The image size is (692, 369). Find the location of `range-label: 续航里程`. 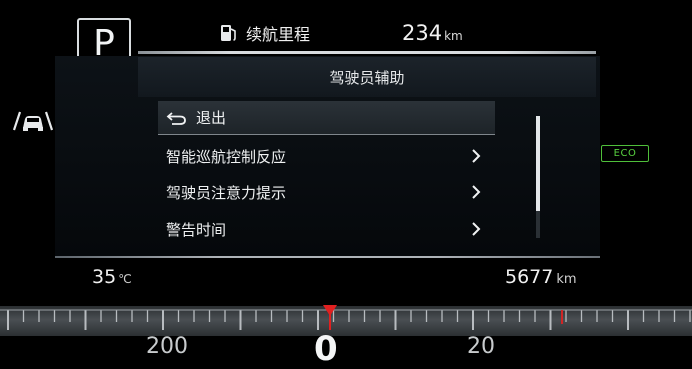

range-label: 续航里程 is located at coordinates (278, 34).